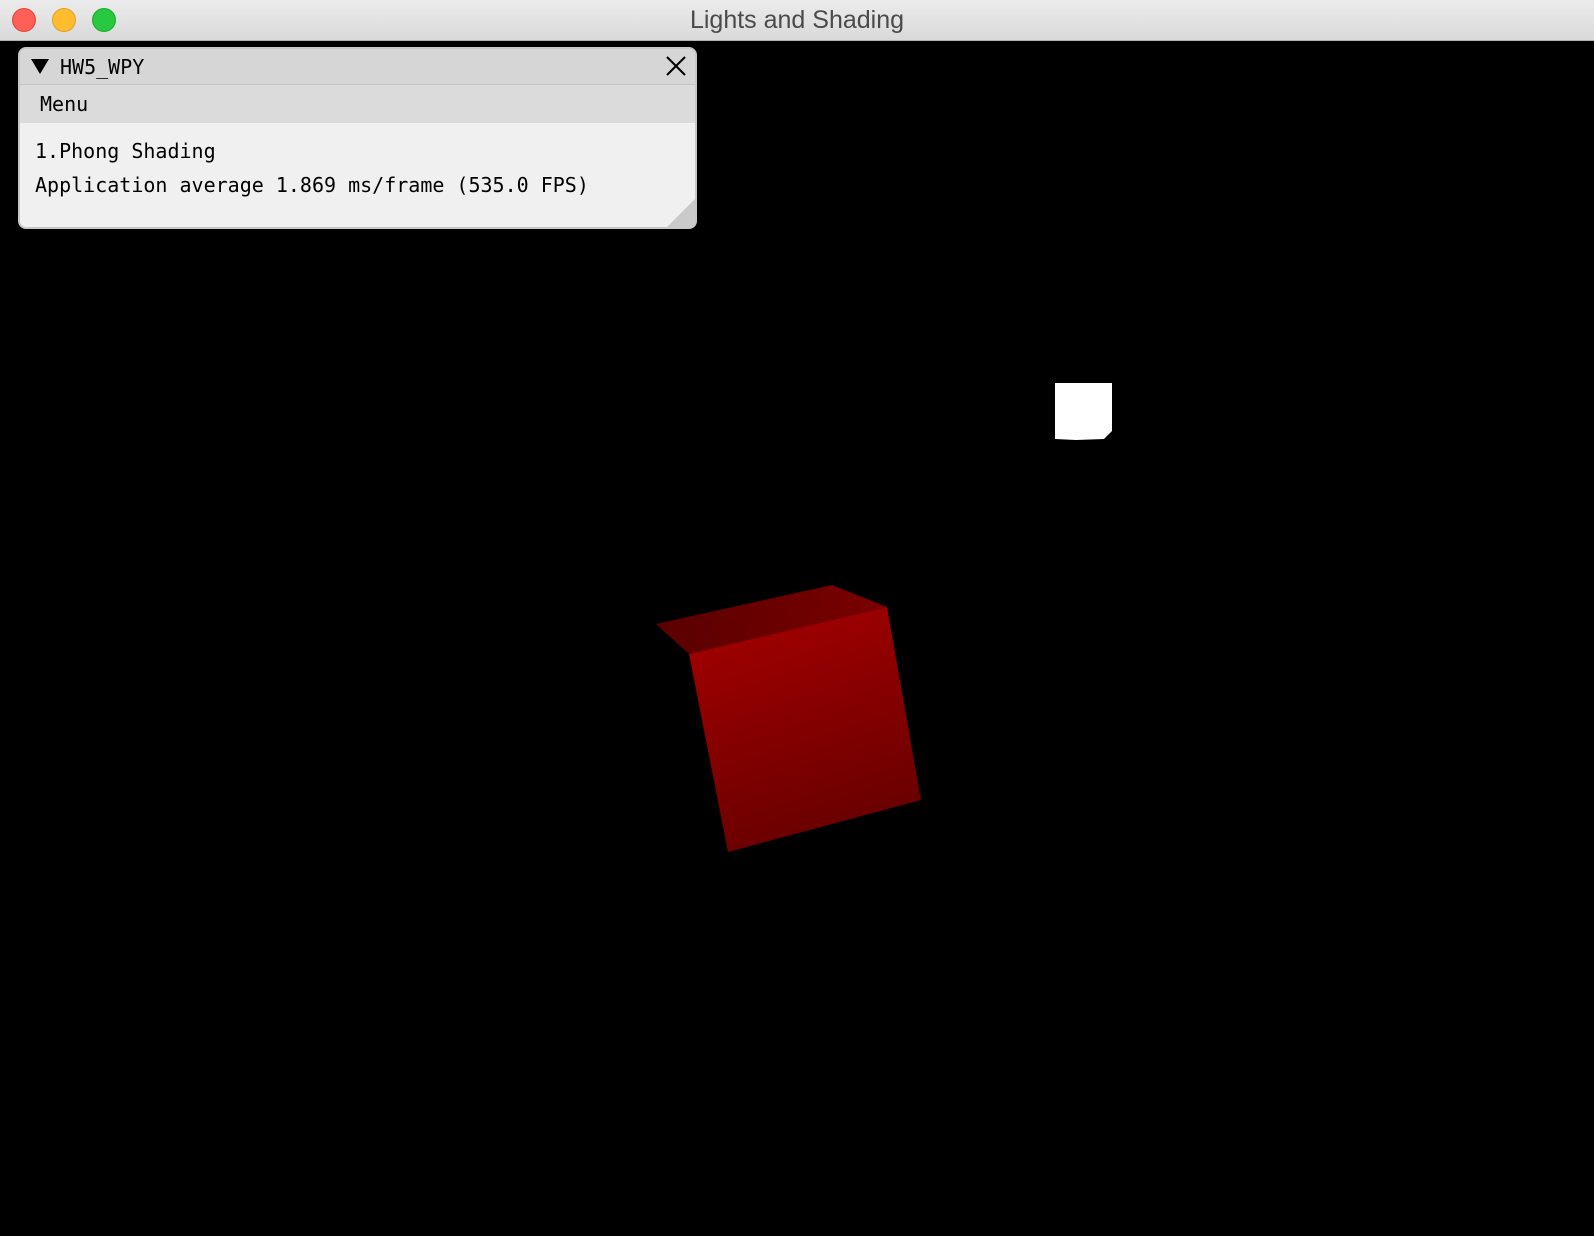 The width and height of the screenshot is (1594, 1236). What do you see at coordinates (64, 104) in the screenshot?
I see `menu-item-menu: Menu` at bounding box center [64, 104].